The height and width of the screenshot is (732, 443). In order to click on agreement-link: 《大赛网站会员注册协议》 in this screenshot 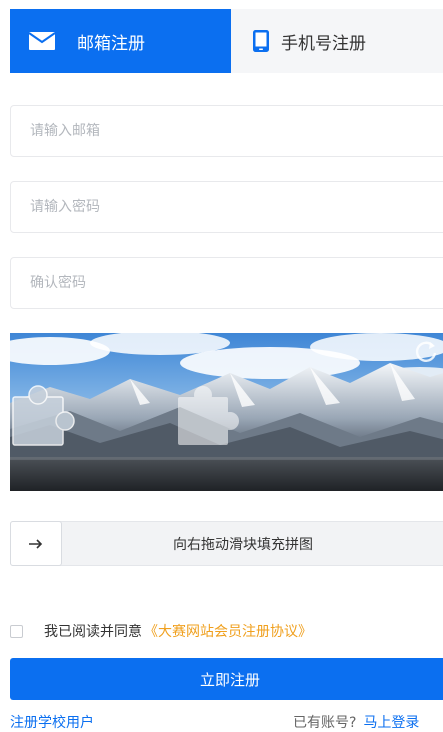, I will do `click(228, 631)`.